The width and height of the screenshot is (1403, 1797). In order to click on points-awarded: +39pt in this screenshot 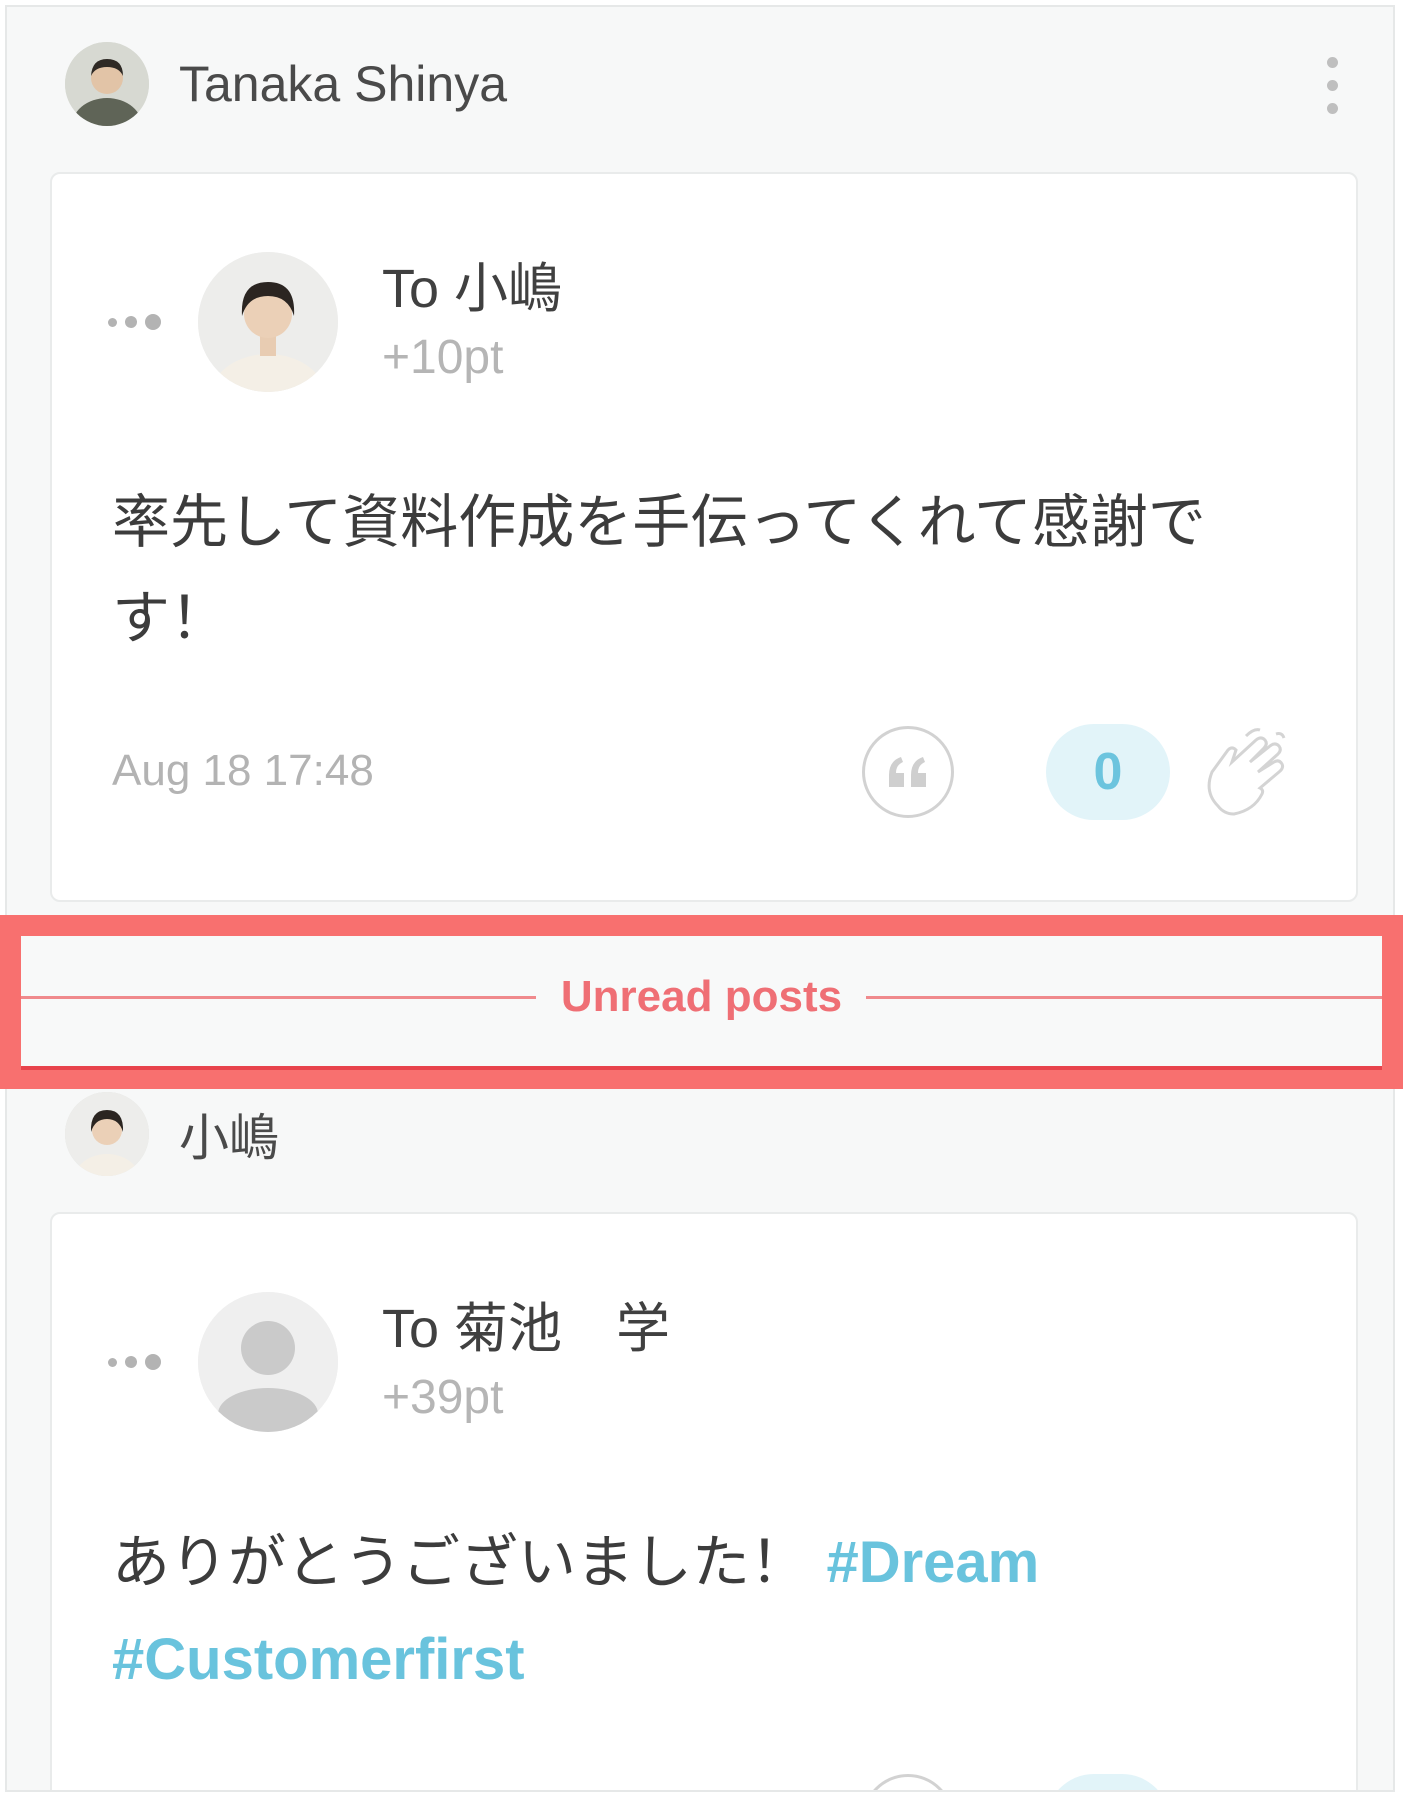, I will do `click(443, 1397)`.